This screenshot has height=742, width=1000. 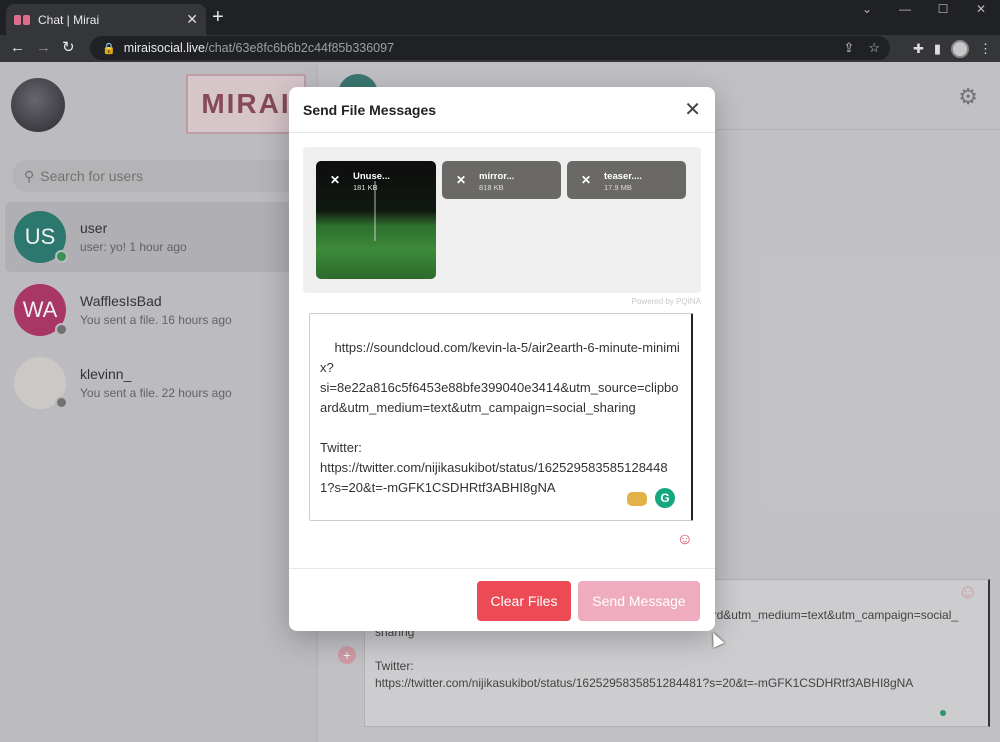 What do you see at coordinates (17, 48) in the screenshot?
I see `back-arrow-icon: ←` at bounding box center [17, 48].